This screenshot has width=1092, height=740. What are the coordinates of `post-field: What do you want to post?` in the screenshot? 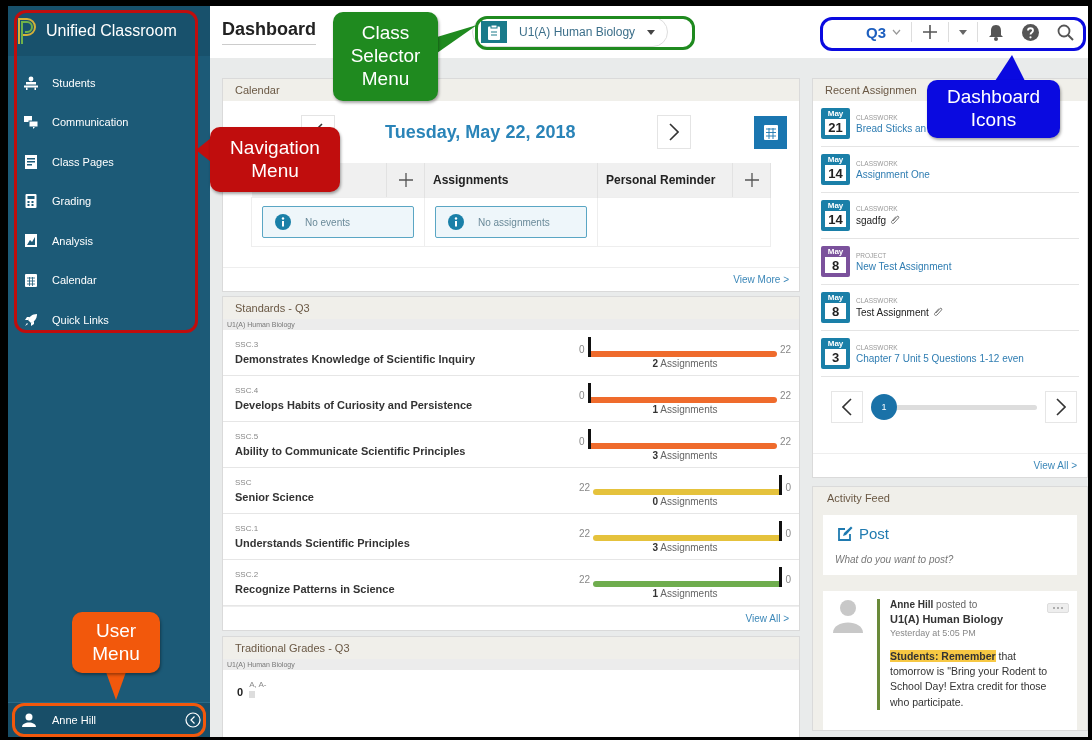 It's located at (935, 559).